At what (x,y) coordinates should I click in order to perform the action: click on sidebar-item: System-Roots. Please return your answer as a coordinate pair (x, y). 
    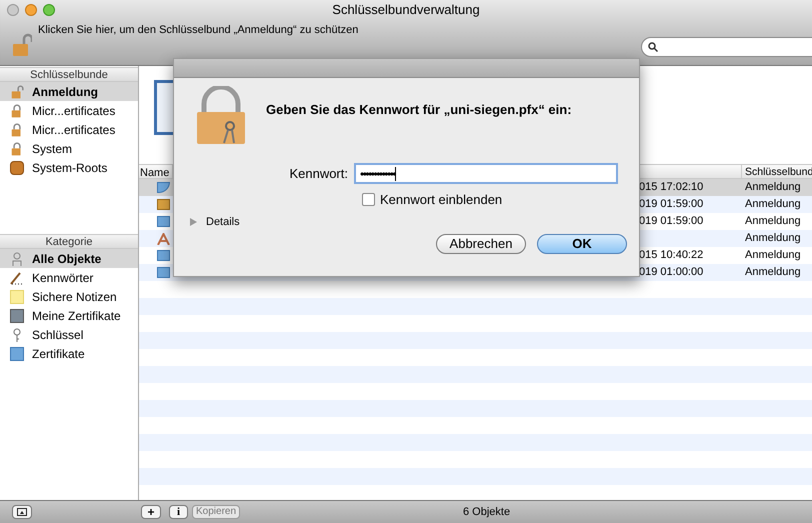
    Looking at the image, I should click on (69, 167).